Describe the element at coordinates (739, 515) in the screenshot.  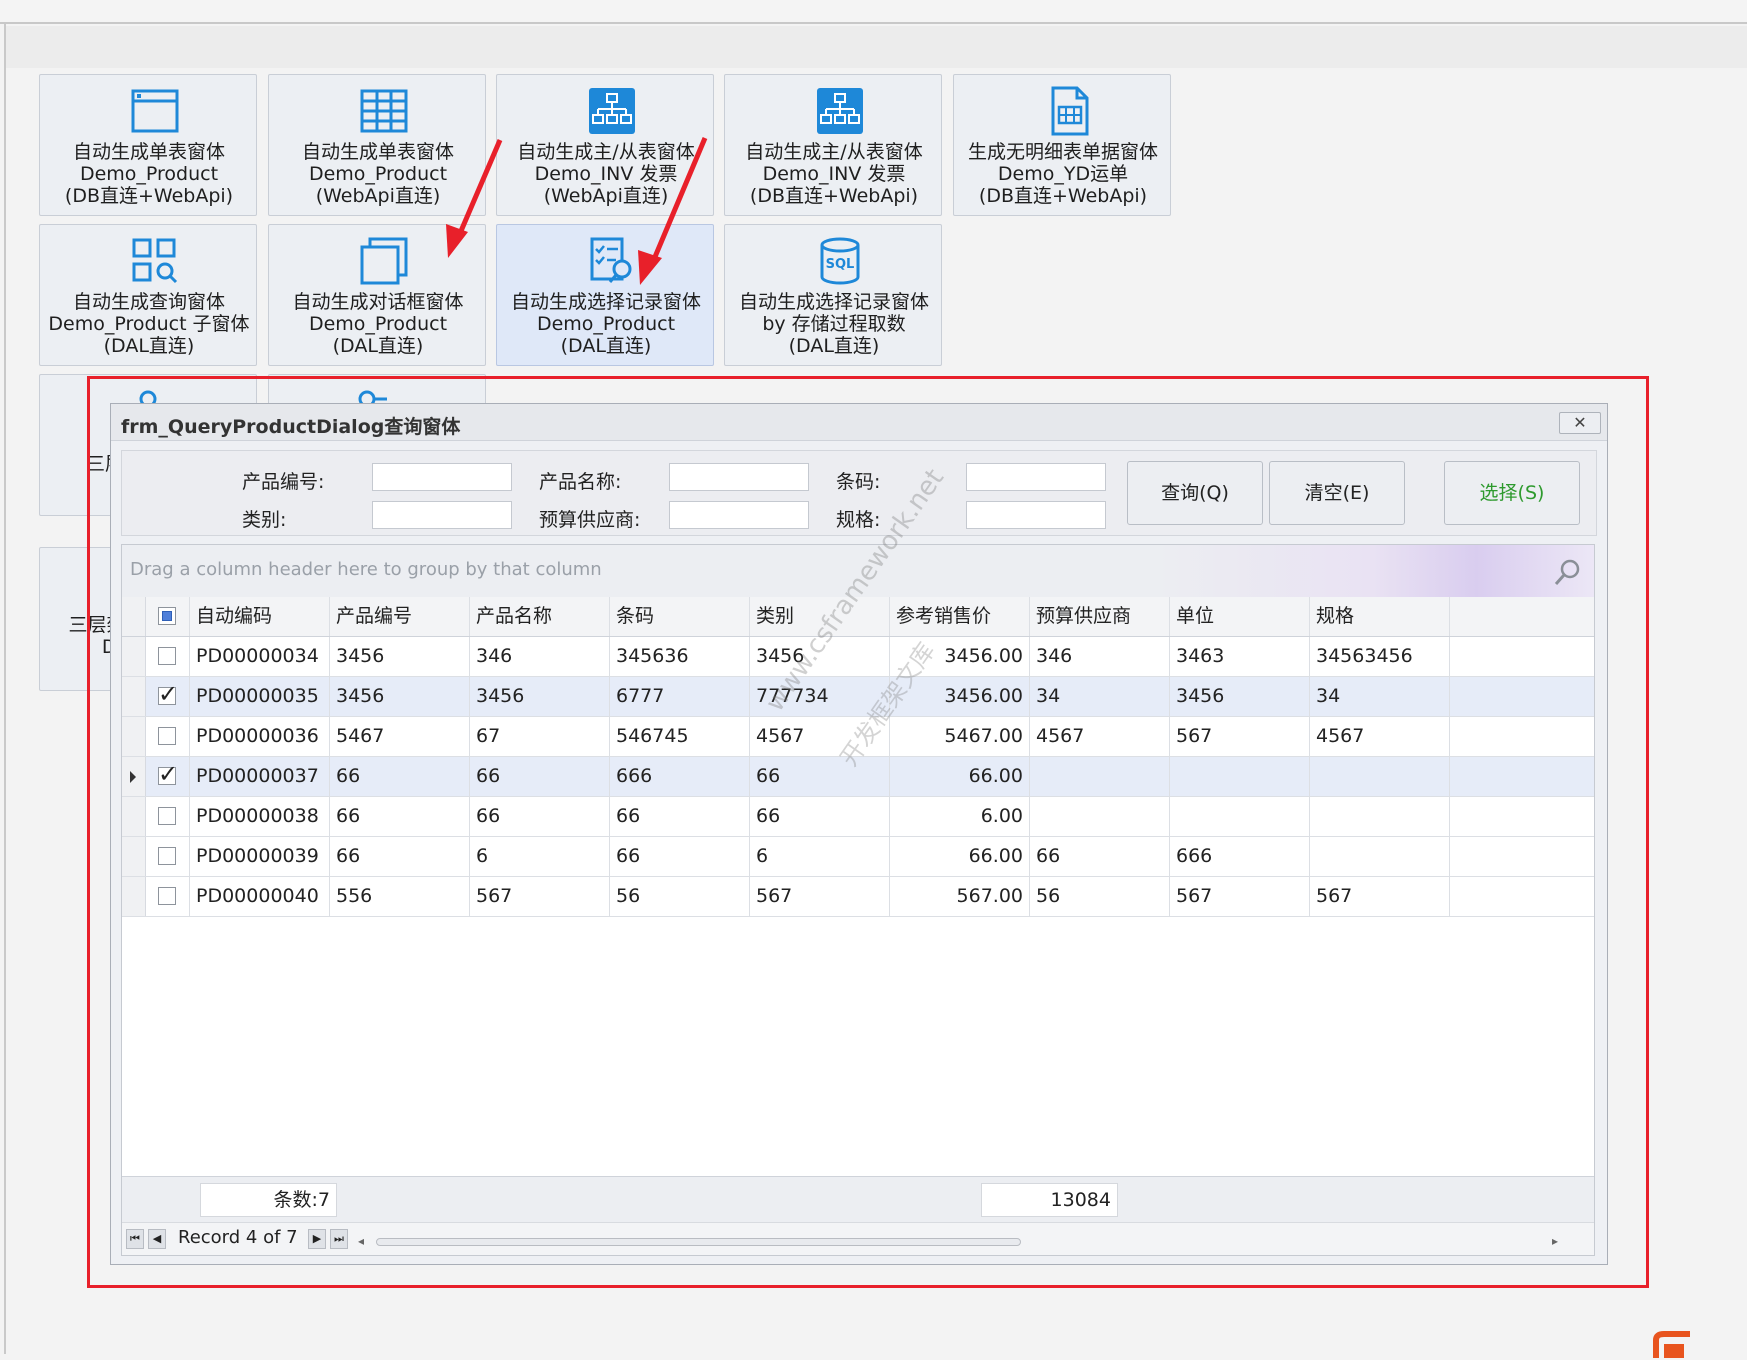
I see `supplier-input` at that location.